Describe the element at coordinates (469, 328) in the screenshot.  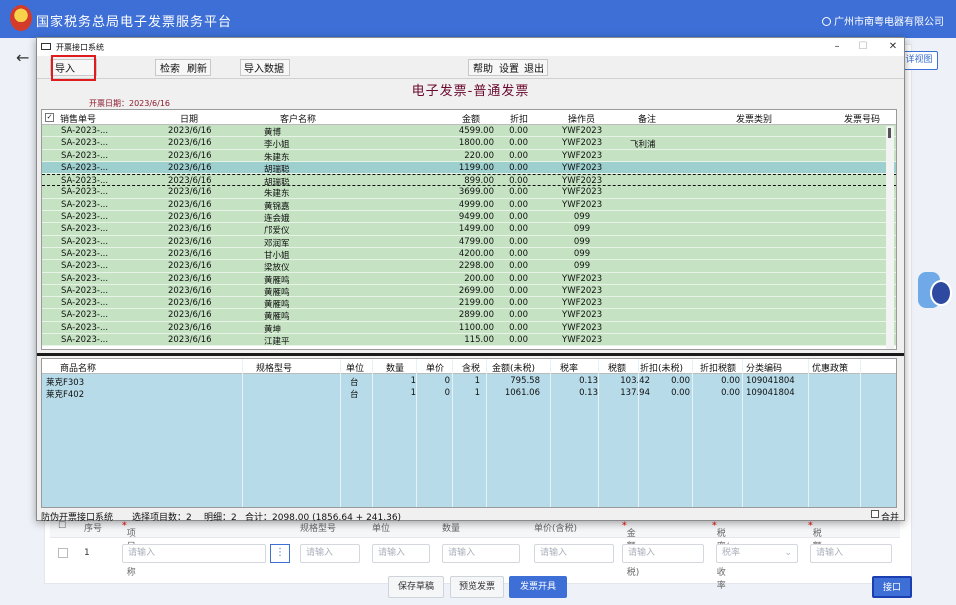
I see `table-row: SA-2023-... 2023/6/16 黄坤 1100.00 0.00 YWF2023` at that location.